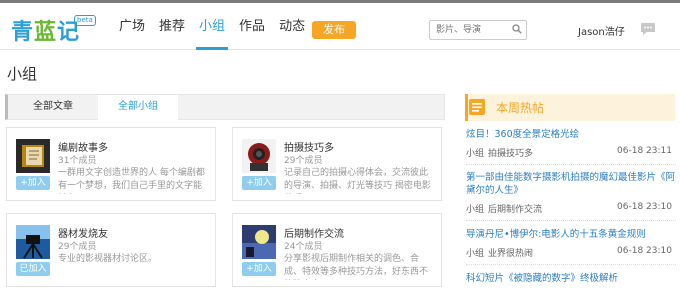 The width and height of the screenshot is (680, 291). I want to click on main-nav: 广场 推荐 小组 作品 动态, so click(212, 26).